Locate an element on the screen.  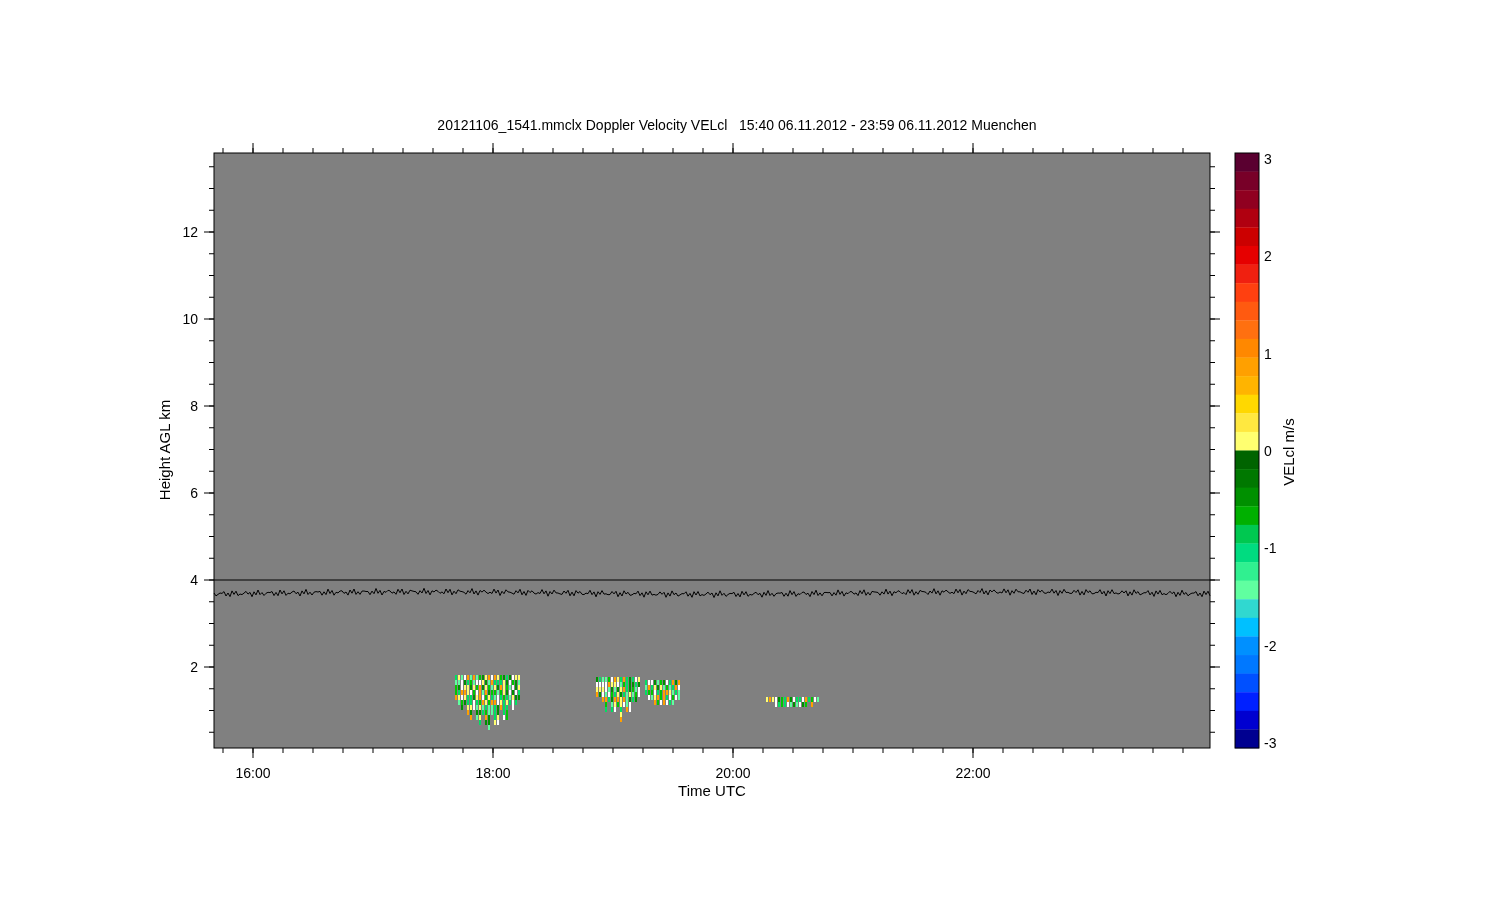
plot-title: 20121106_1541.mmclx Doppler Velocity VELcl 15:40 06.11.2012 - 23:59 06.11.2012 Muenchen is located at coordinates (737, 125).